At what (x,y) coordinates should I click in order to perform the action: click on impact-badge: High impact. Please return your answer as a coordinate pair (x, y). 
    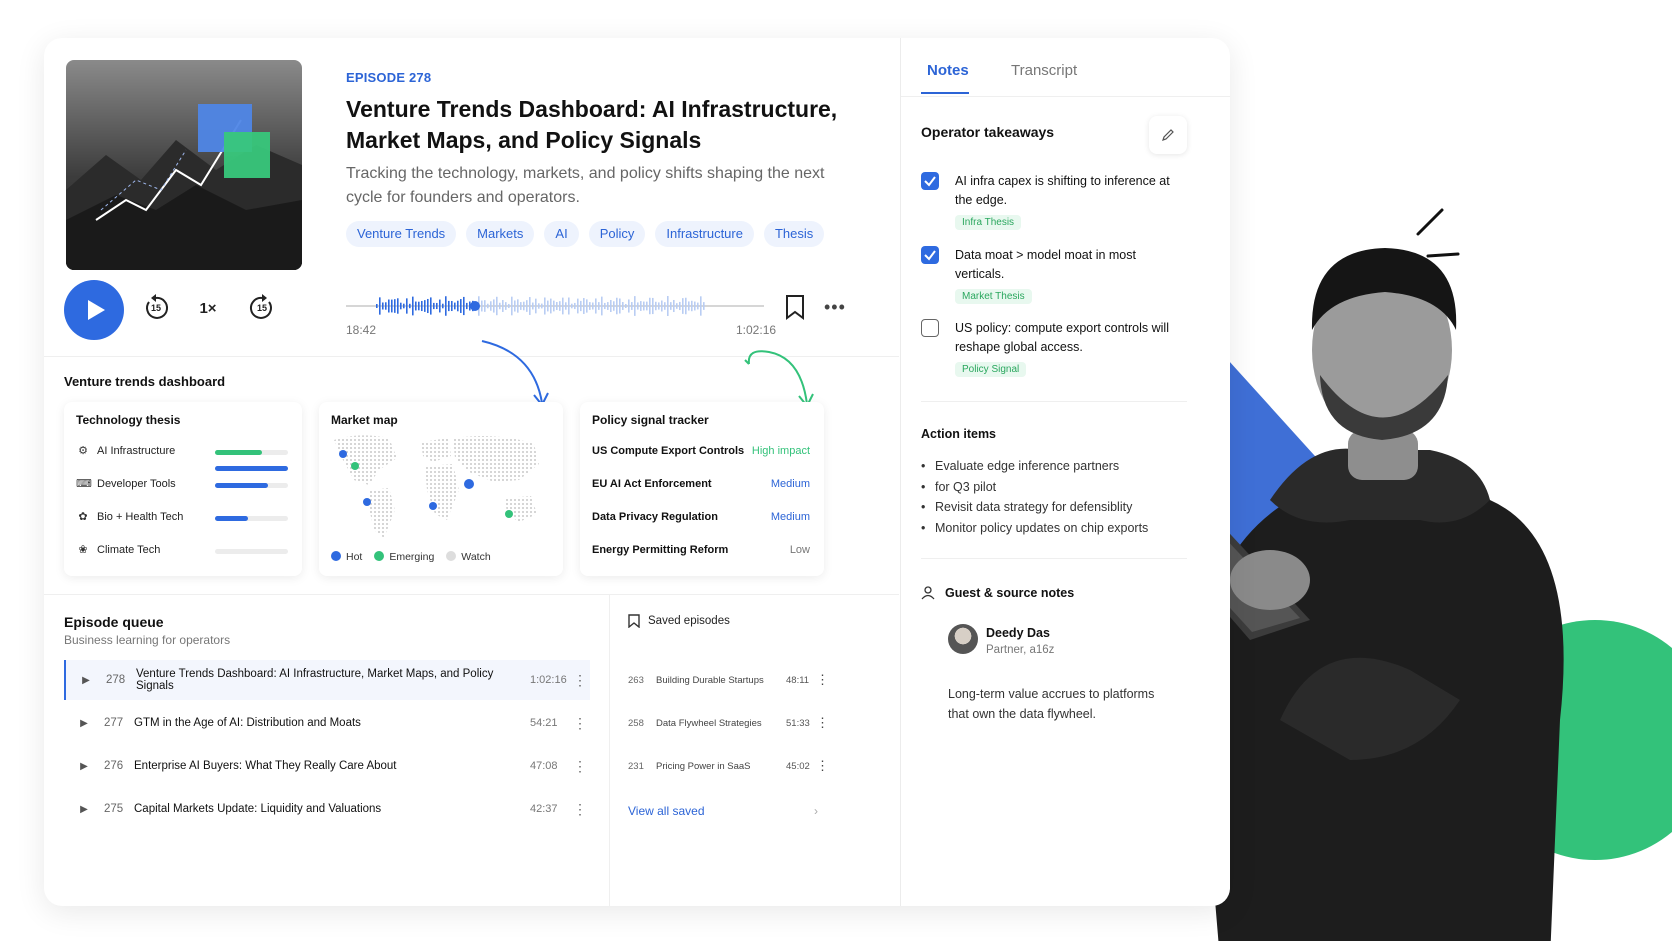
    Looking at the image, I should click on (780, 451).